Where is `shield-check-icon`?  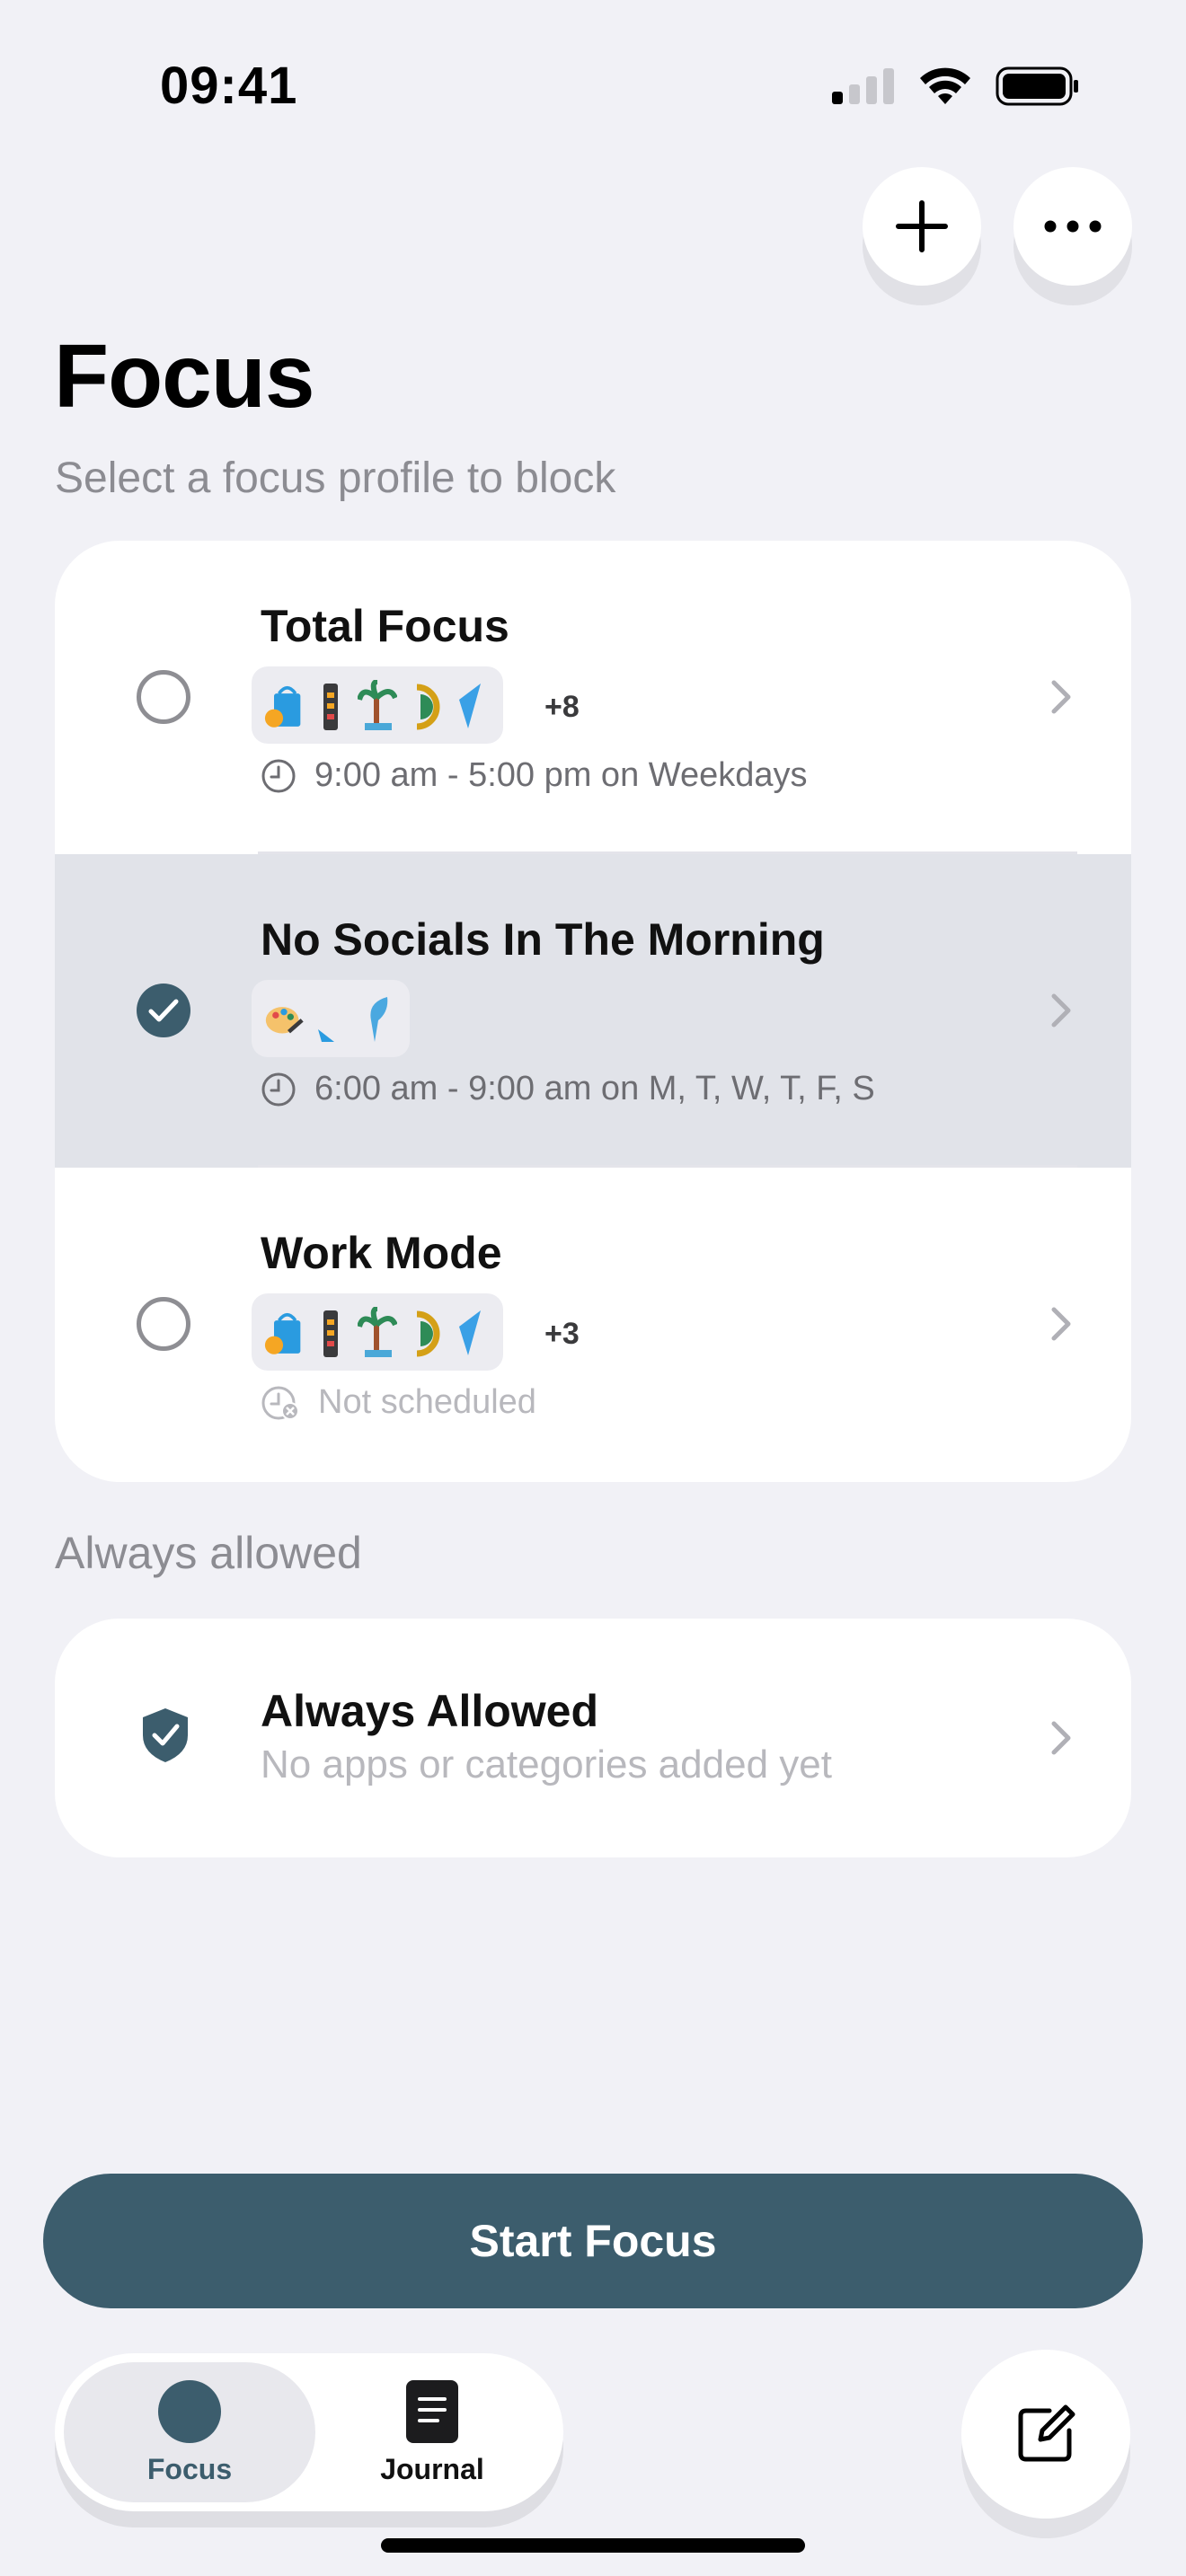
shield-check-icon is located at coordinates (165, 1735).